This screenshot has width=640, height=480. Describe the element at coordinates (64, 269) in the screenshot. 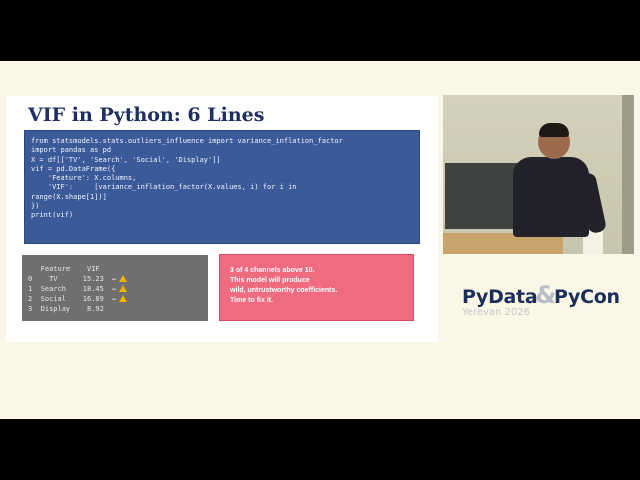

I see `output-header: Feature VIF` at that location.